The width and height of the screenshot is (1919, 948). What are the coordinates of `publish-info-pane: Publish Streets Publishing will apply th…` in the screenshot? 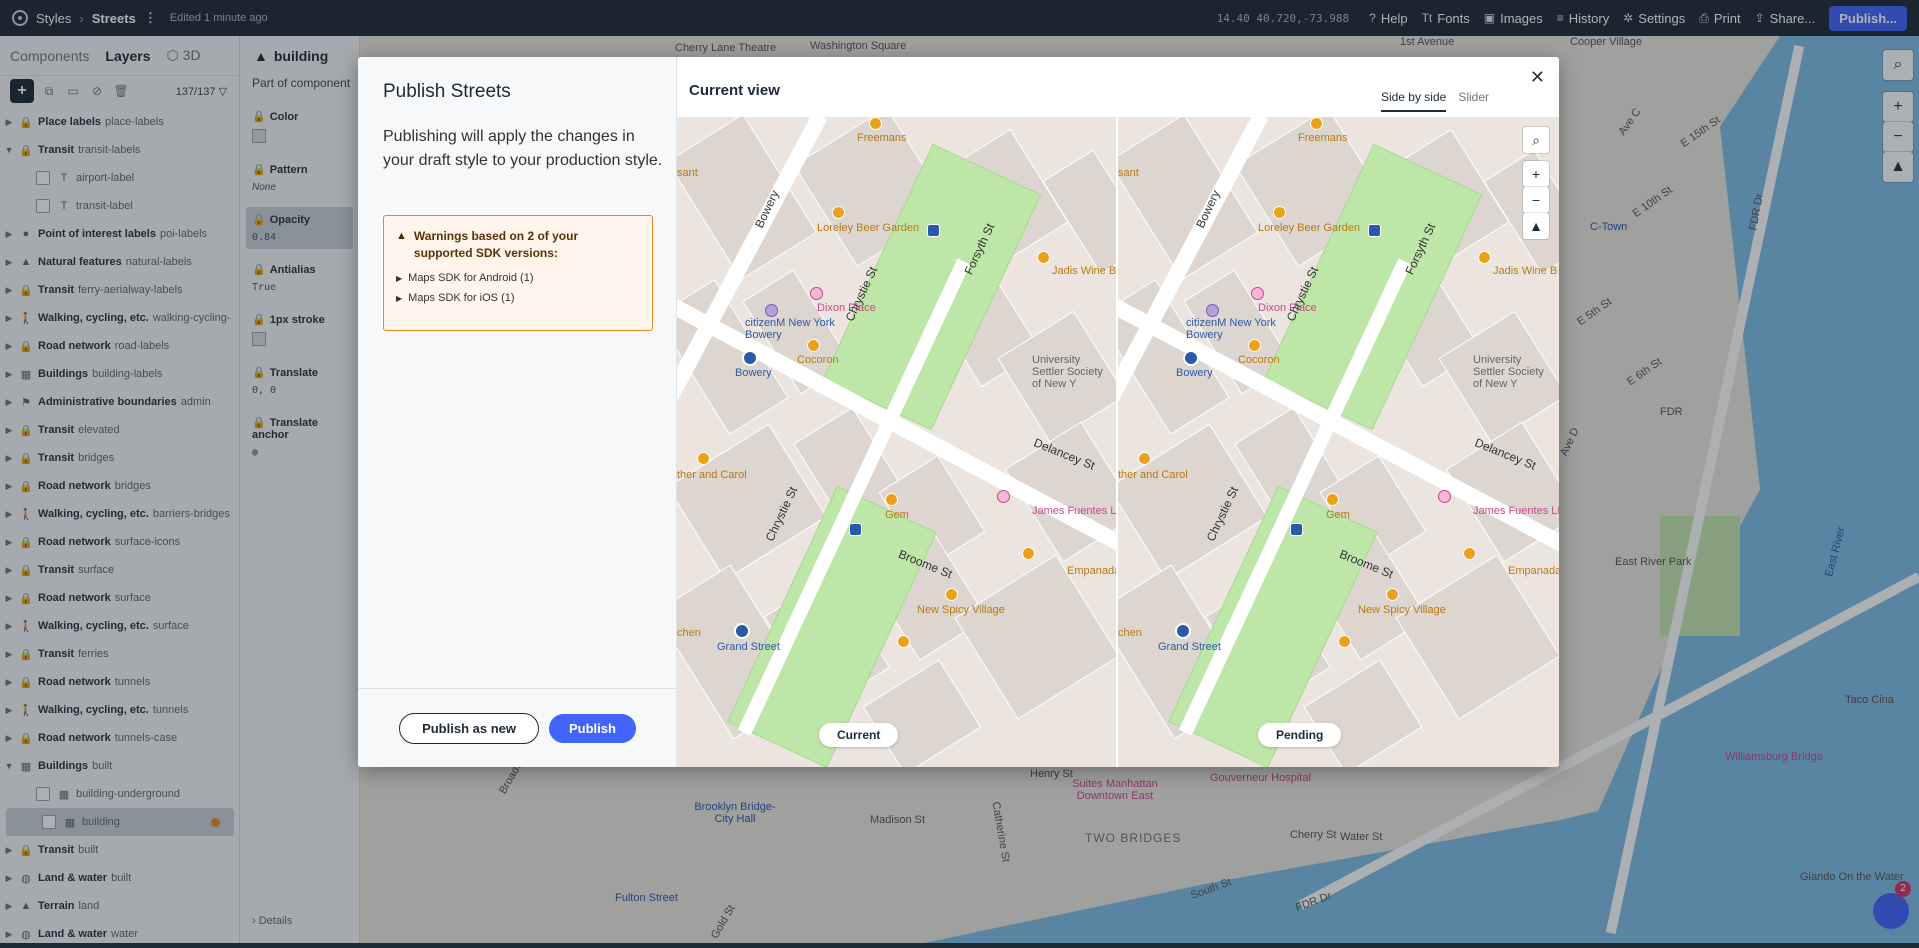 It's located at (517, 412).